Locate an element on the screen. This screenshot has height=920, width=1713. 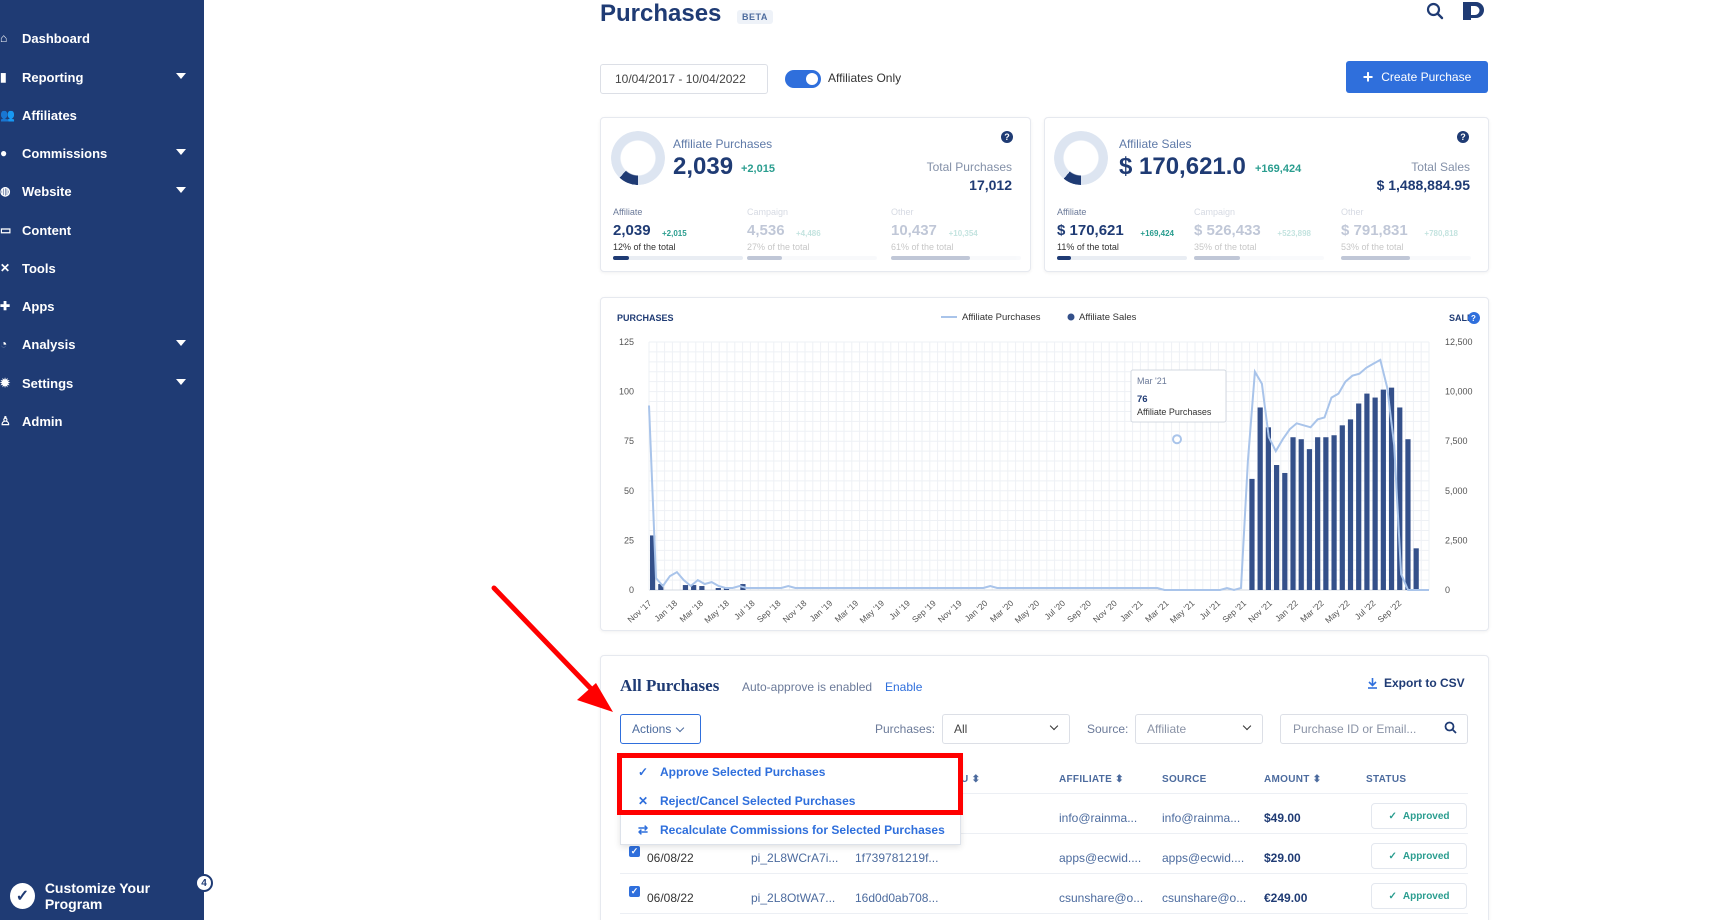
sub-stat-percent: 12% of the total is located at coordinates (644, 247).